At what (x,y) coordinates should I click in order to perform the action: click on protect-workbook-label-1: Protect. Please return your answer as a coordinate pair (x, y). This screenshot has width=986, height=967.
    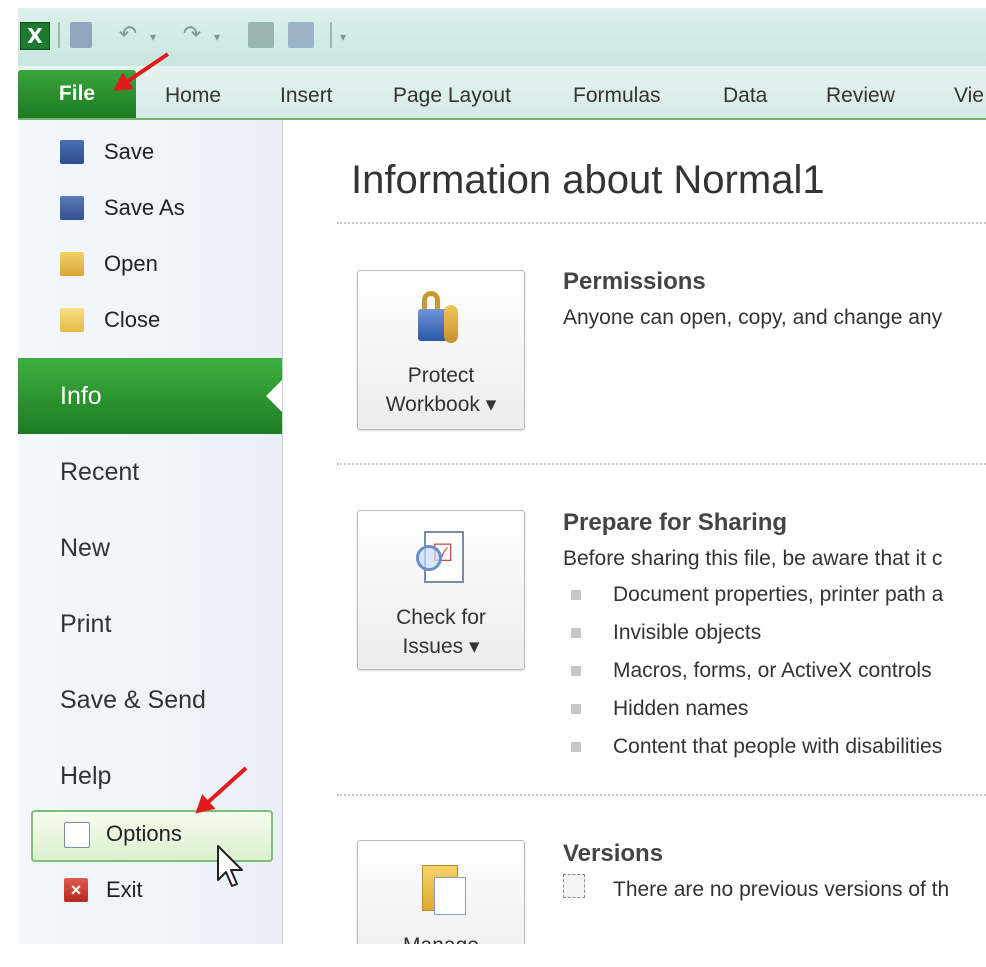
    Looking at the image, I should click on (441, 375).